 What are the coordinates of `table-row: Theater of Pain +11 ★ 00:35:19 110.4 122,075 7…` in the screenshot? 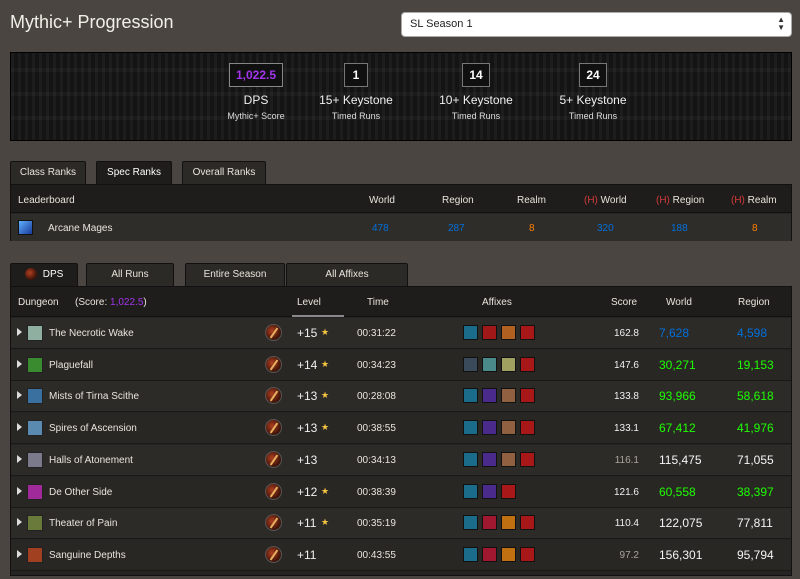 It's located at (401, 524).